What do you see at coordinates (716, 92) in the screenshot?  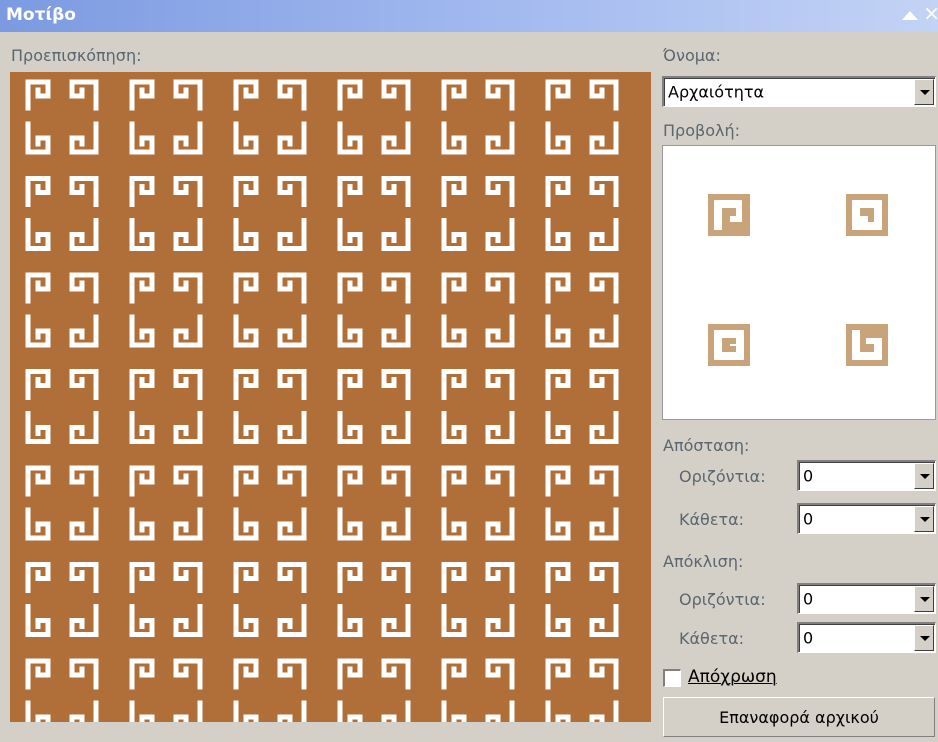 I see `name-value: Αρχαιότητα` at bounding box center [716, 92].